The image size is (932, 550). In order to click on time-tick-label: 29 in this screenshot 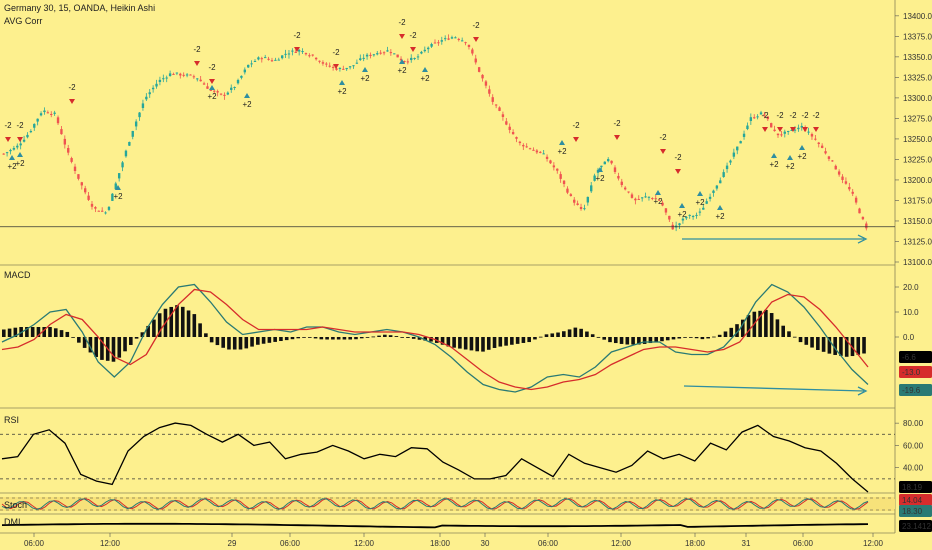, I will do `click(232, 543)`.